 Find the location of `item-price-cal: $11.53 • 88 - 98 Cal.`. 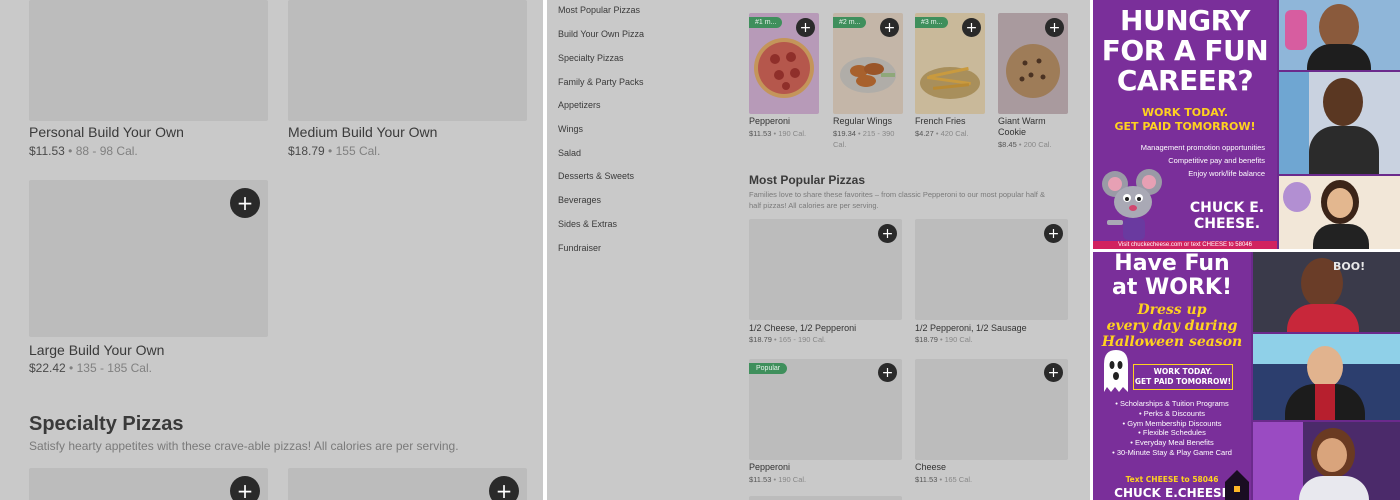

item-price-cal: $11.53 • 88 - 98 Cal. is located at coordinates (83, 151).